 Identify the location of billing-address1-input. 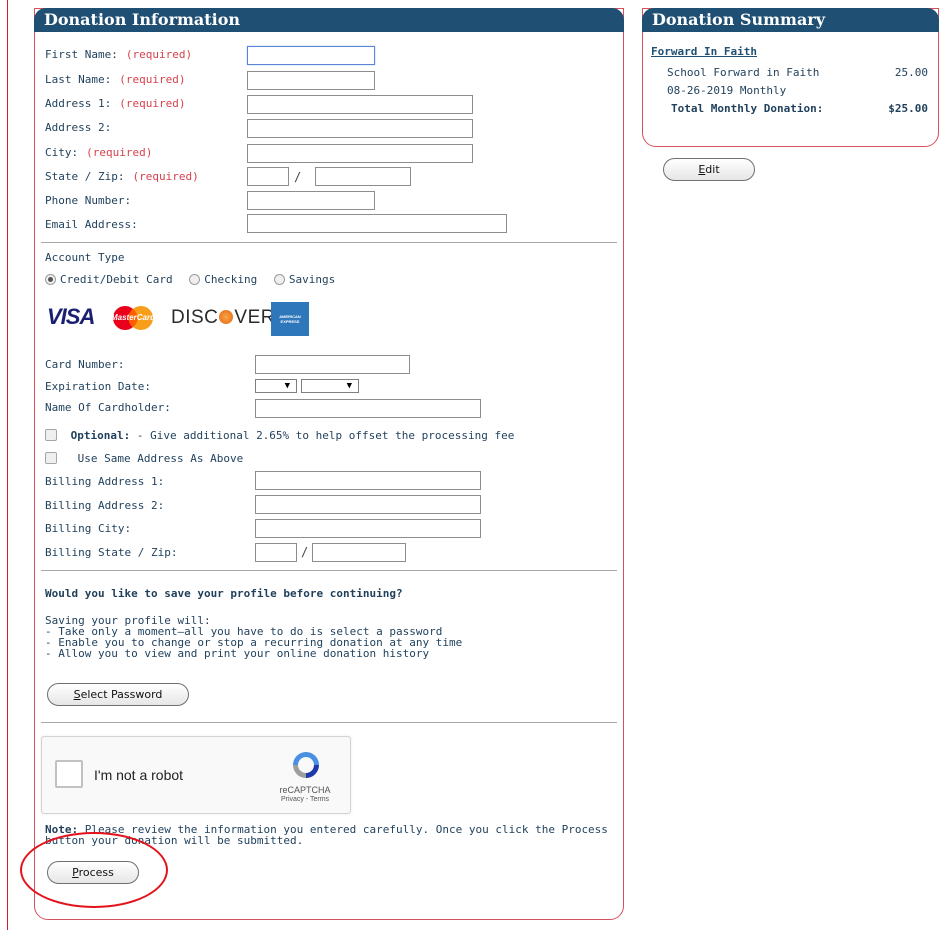
(368, 480).